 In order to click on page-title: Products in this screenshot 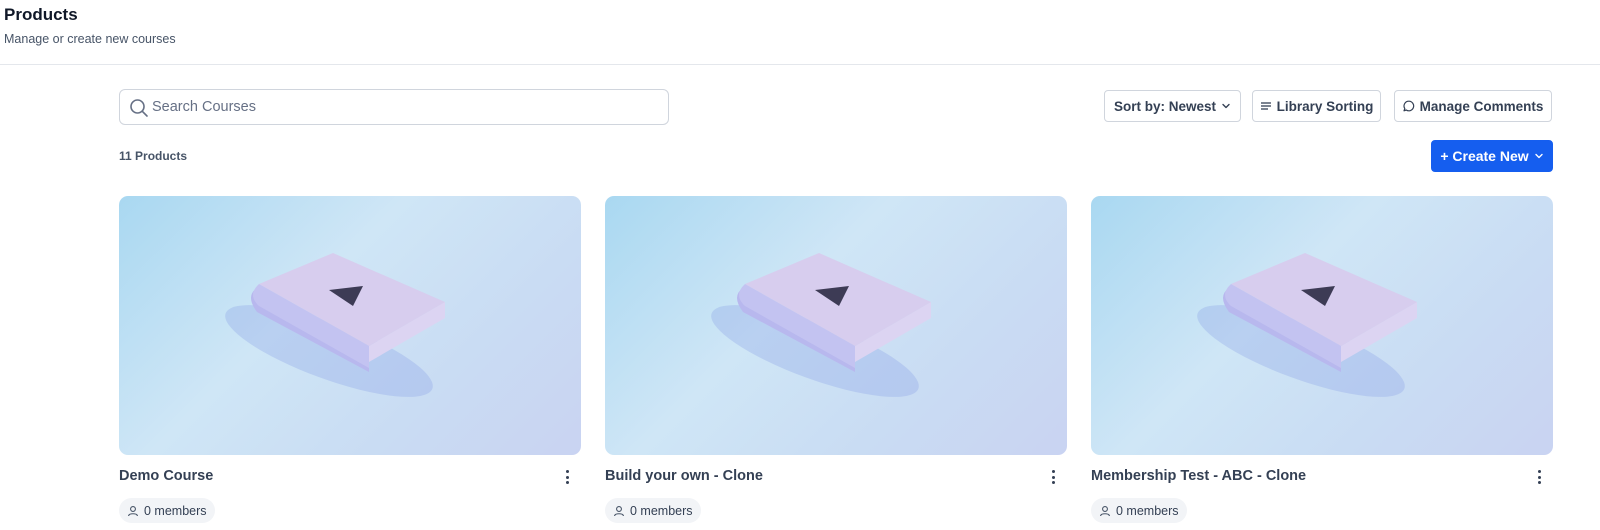, I will do `click(41, 14)`.